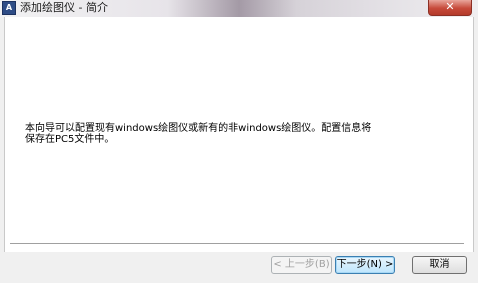  What do you see at coordinates (64, 7) in the screenshot?
I see `window-title: 添加绘图仪 - 简介` at bounding box center [64, 7].